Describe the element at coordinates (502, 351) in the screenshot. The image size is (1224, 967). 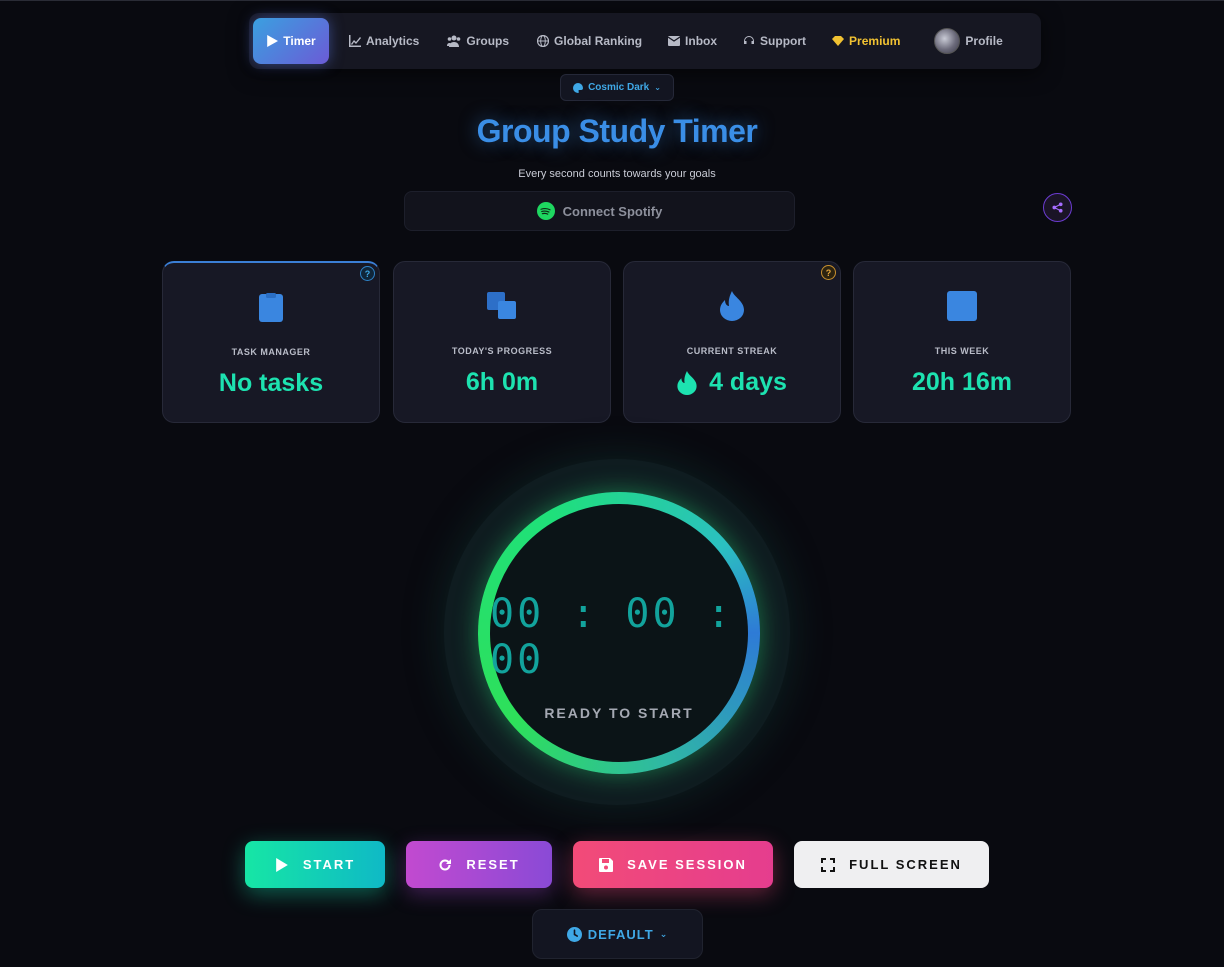
I see `card-label: TODAY'S PROGRESS` at that location.